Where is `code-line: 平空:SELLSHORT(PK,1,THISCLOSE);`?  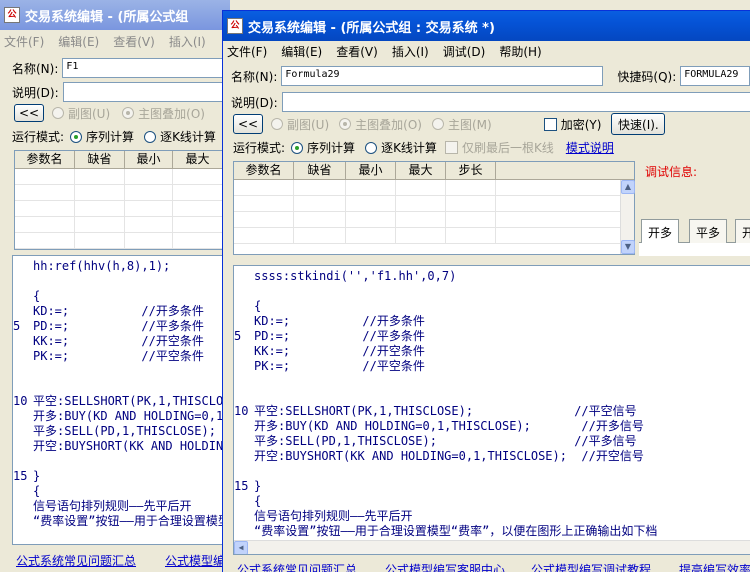
code-line: 平空:SELLSHORT(PK,1,THISCLOSE); is located at coordinates (131, 401).